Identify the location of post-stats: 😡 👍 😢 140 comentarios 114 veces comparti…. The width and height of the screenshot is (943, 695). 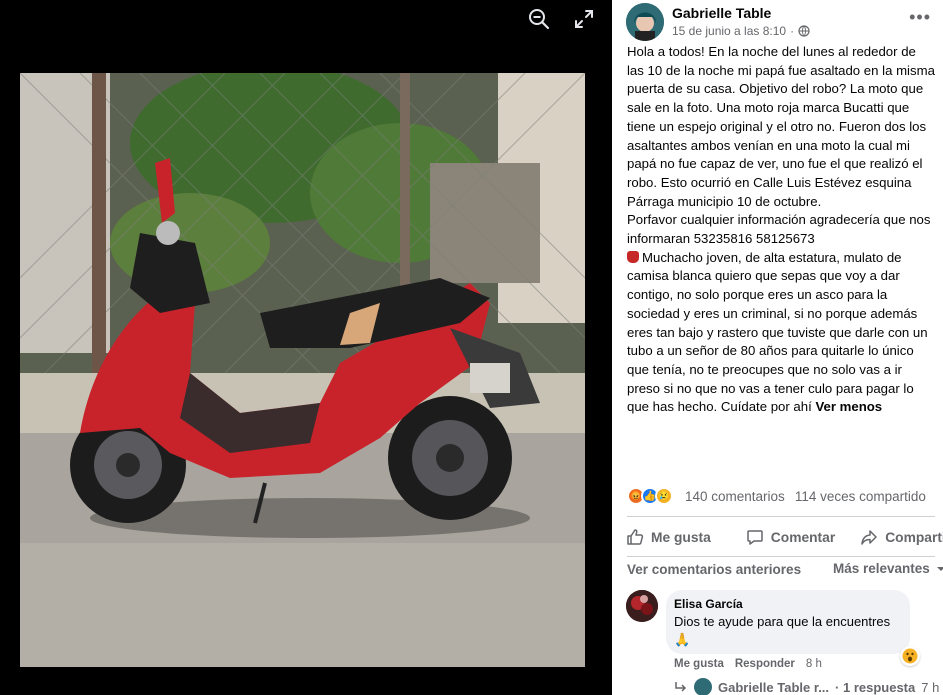
(785, 496).